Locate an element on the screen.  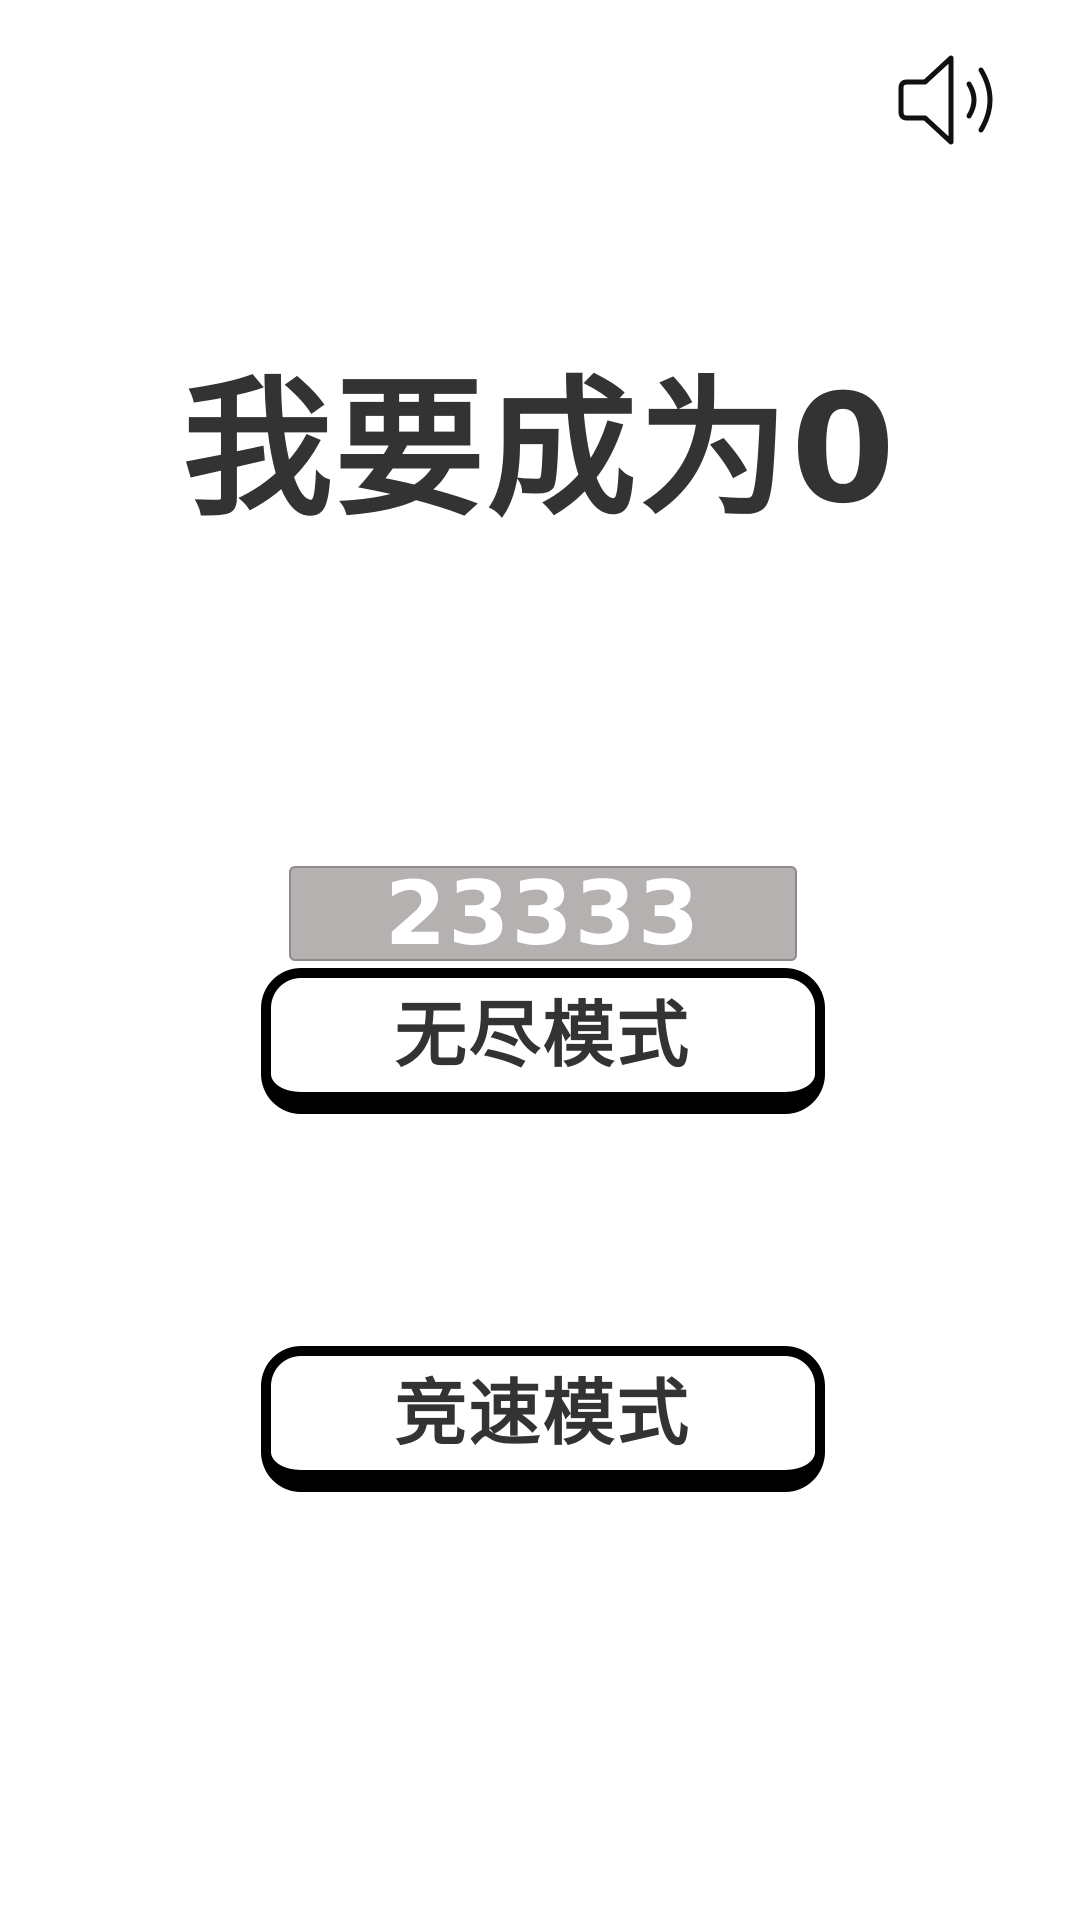
high-score-display: 23333 is located at coordinates (543, 913).